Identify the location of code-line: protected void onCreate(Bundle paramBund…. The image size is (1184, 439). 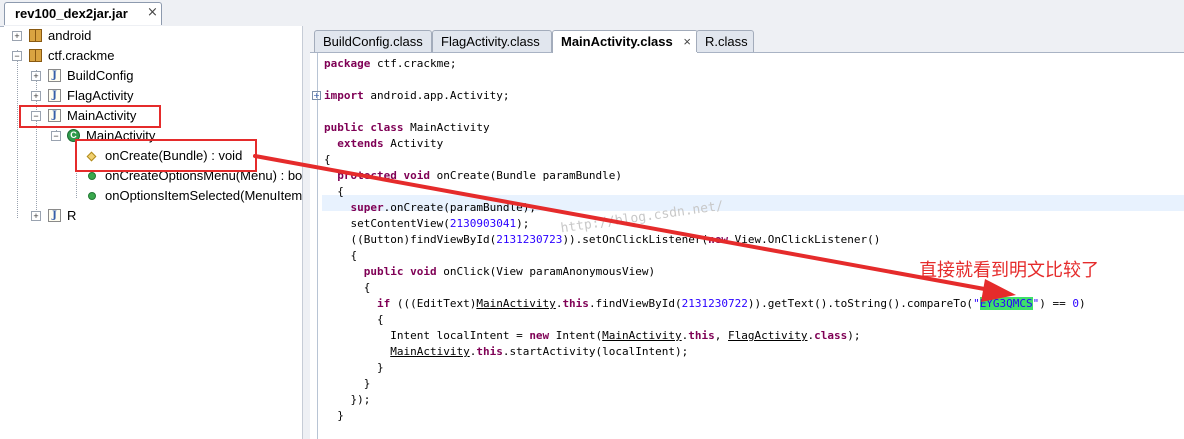
(480, 175).